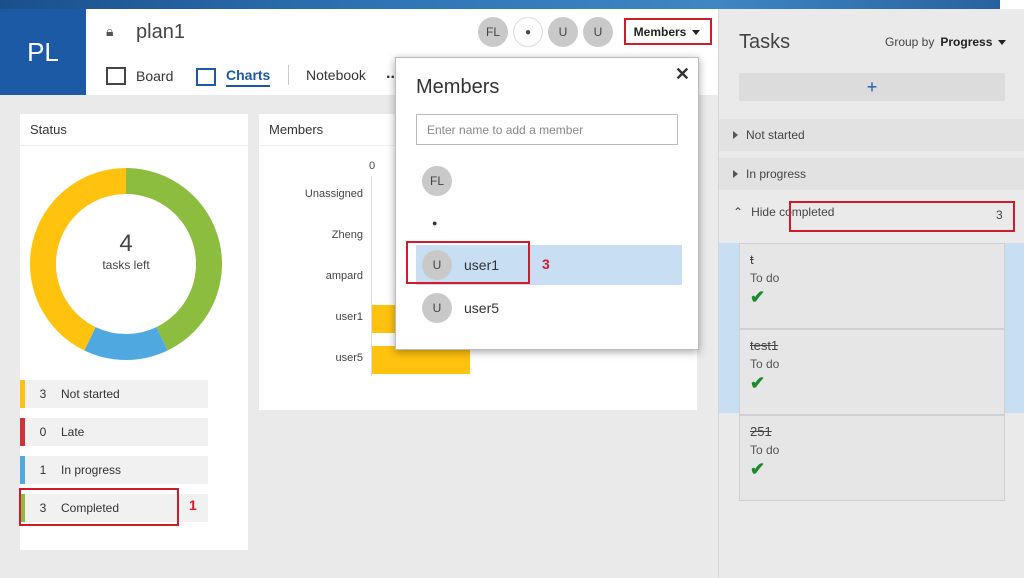 This screenshot has height=578, width=1024. I want to click on tab-notebook-label: Notebook, so click(336, 75).